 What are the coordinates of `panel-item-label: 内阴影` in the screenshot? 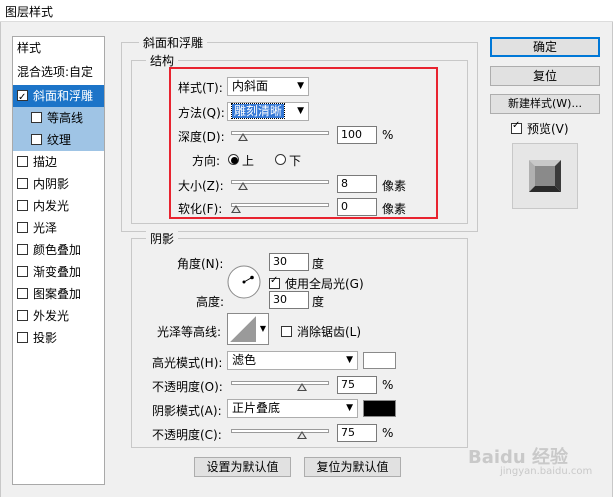 It's located at (51, 184).